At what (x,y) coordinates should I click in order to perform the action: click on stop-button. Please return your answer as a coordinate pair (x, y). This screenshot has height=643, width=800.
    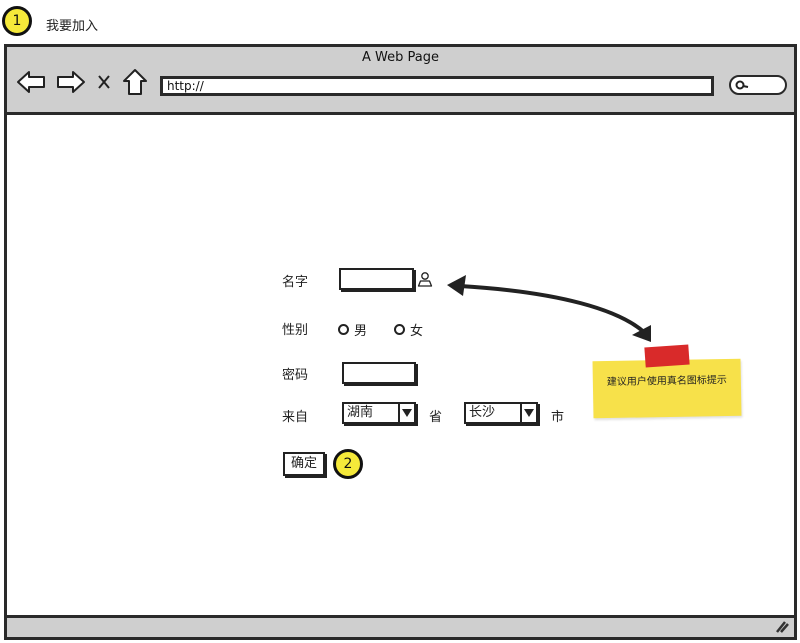
    Looking at the image, I should click on (104, 82).